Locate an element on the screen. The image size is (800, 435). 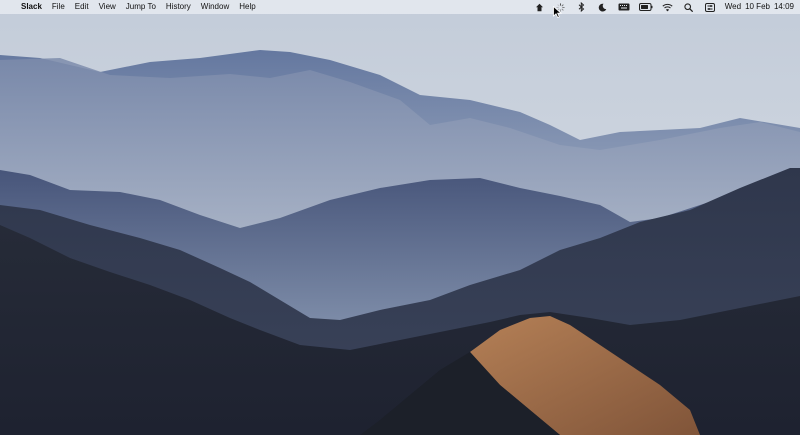
control-center-icon is located at coordinates (710, 7).